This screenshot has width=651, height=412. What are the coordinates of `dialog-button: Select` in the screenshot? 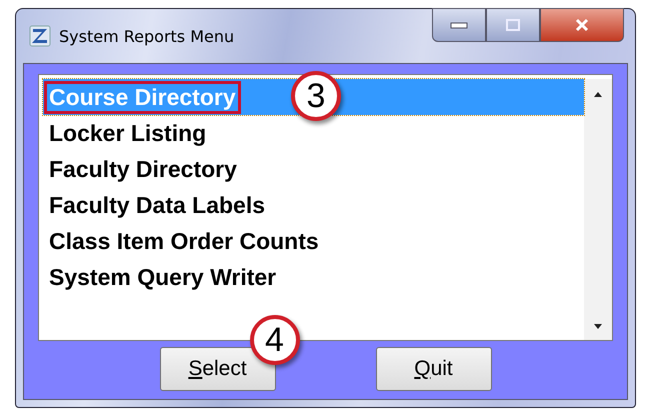 It's located at (218, 369).